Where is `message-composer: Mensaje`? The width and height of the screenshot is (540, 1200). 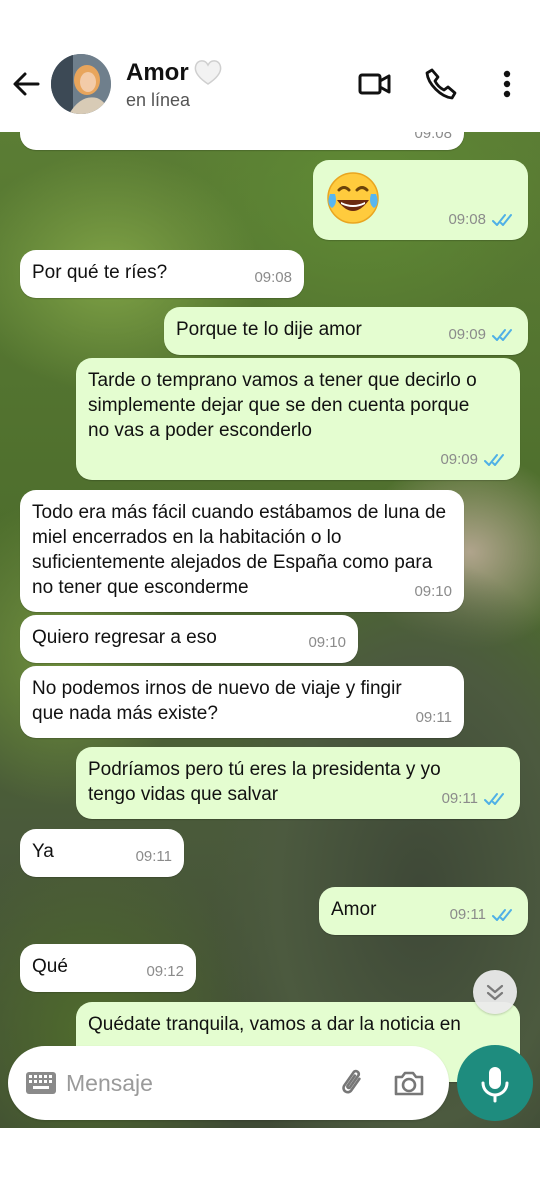 message-composer: Mensaje is located at coordinates (228, 1083).